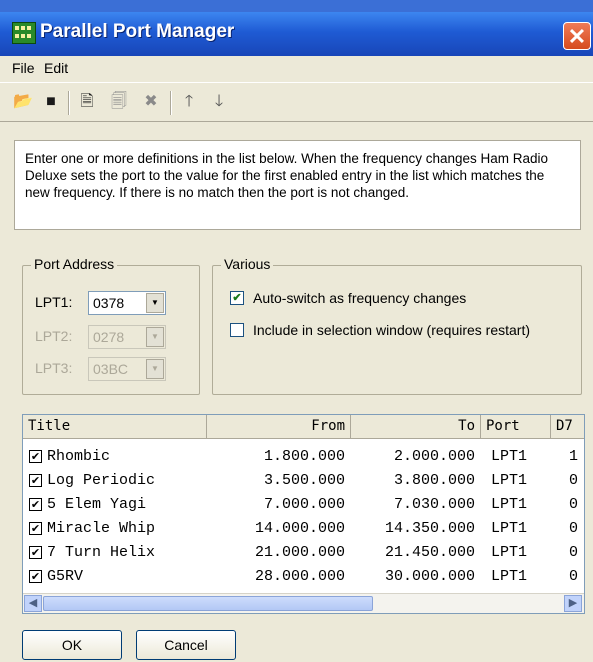 This screenshot has width=593, height=662. Describe the element at coordinates (65, 576) in the screenshot. I see `row-title: G5RV` at that location.